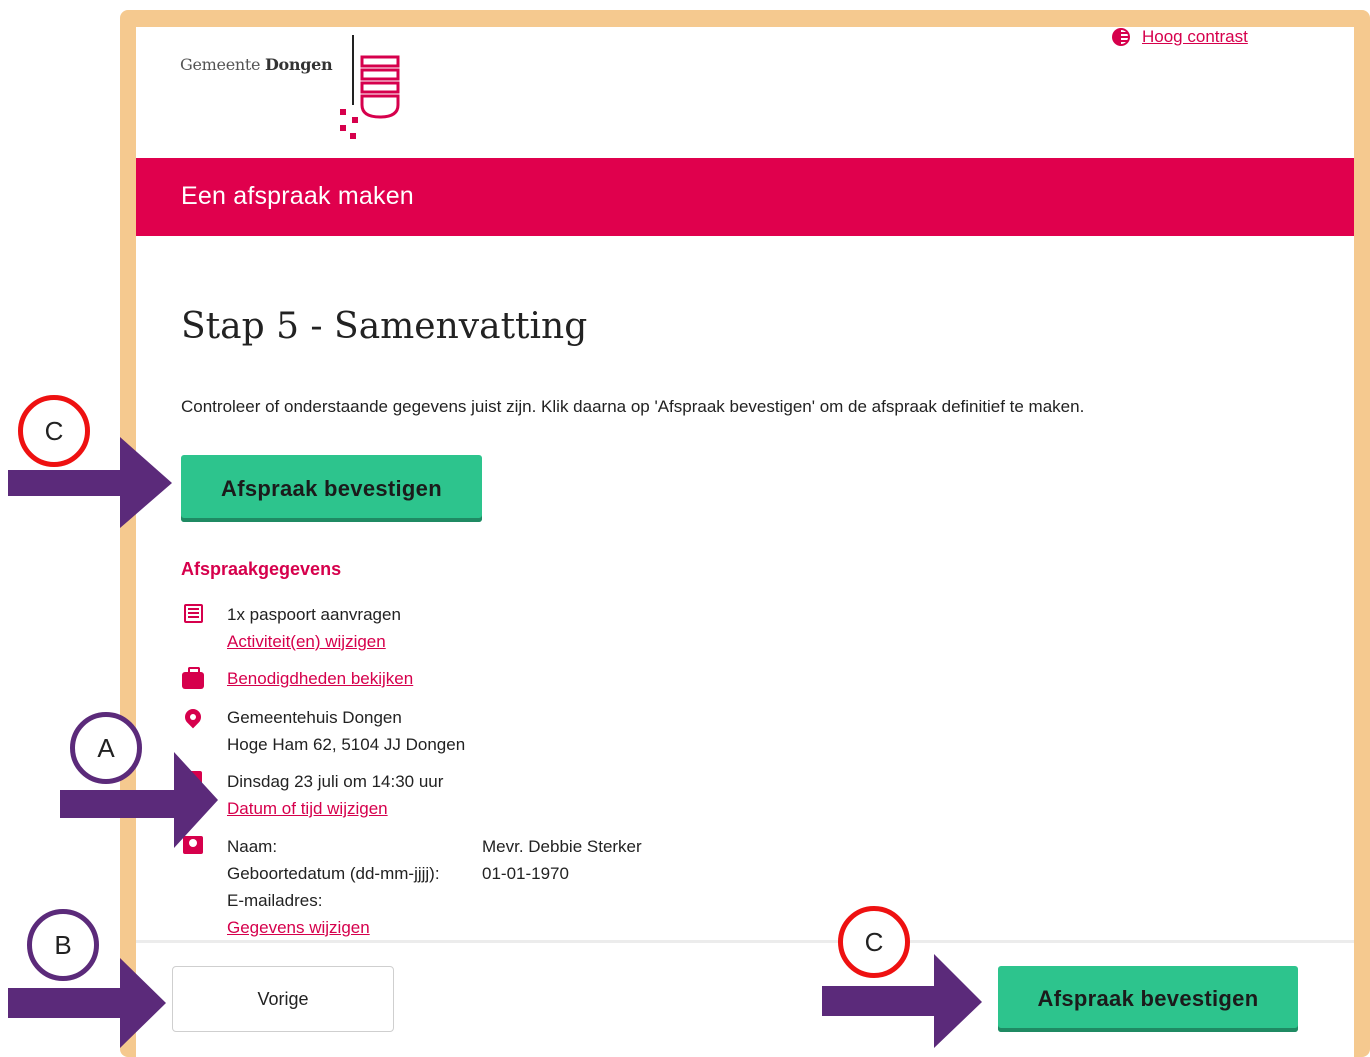 The image size is (1370, 1057). What do you see at coordinates (874, 942) in the screenshot?
I see `annotation-label-c-bottom: C` at bounding box center [874, 942].